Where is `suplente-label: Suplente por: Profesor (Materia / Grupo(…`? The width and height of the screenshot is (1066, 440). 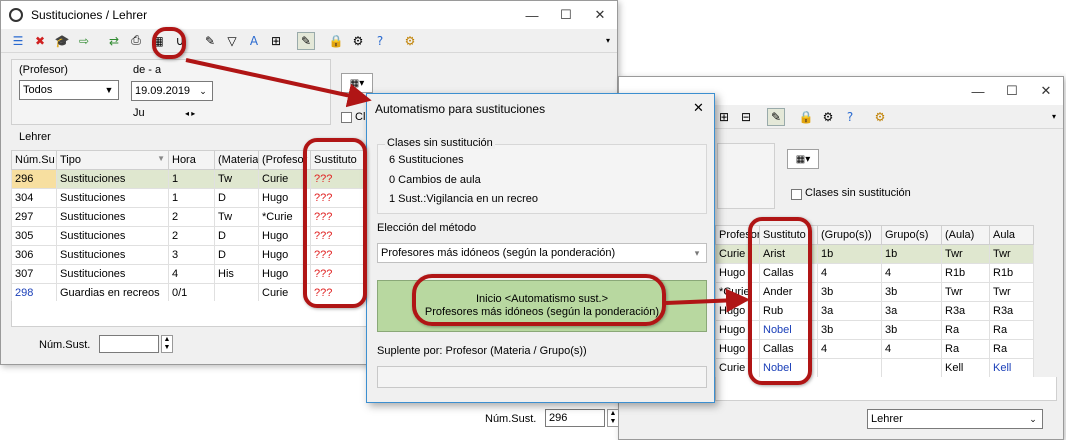
suplente-label: Suplente por: Profesor (Materia / Grupo(… is located at coordinates (482, 351).